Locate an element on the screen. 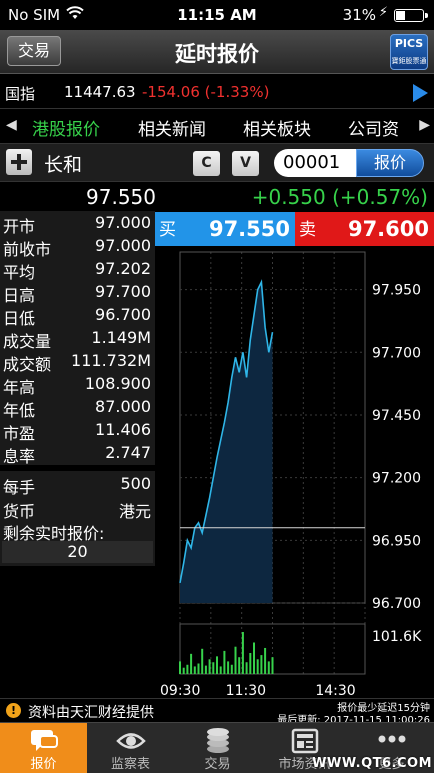 The width and height of the screenshot is (434, 773). x-tick-label: 11:30 is located at coordinates (246, 690).